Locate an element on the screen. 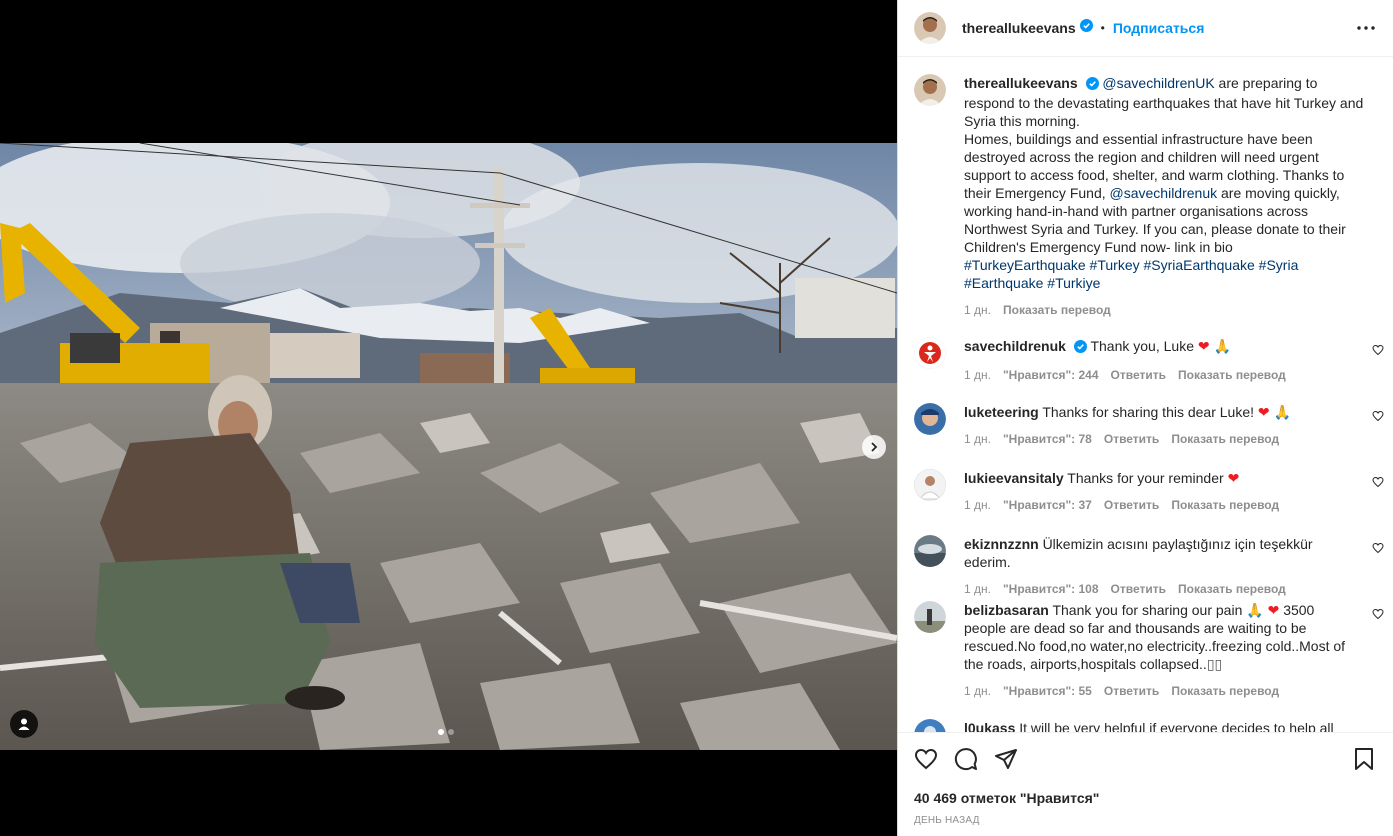  chevron-right-icon is located at coordinates (874, 447).